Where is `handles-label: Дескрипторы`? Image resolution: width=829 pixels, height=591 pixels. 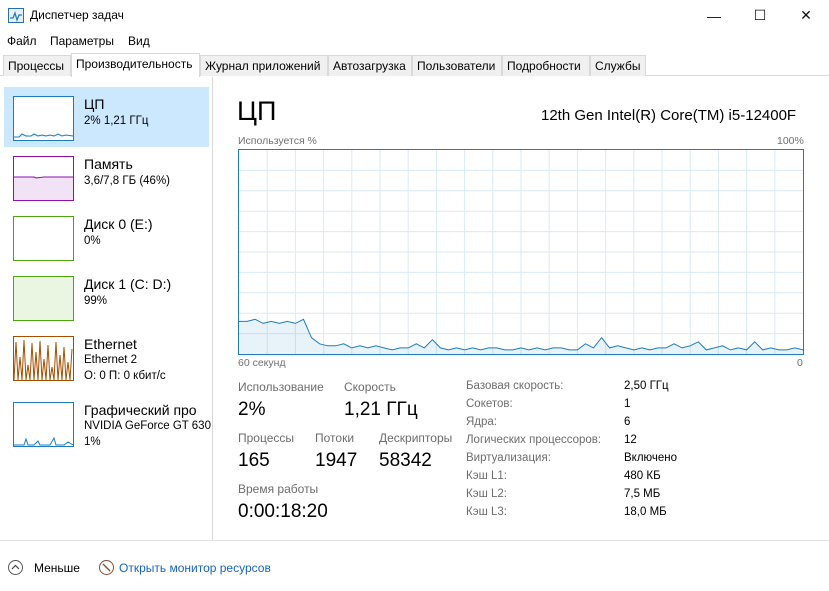 handles-label: Дескрипторы is located at coordinates (416, 438).